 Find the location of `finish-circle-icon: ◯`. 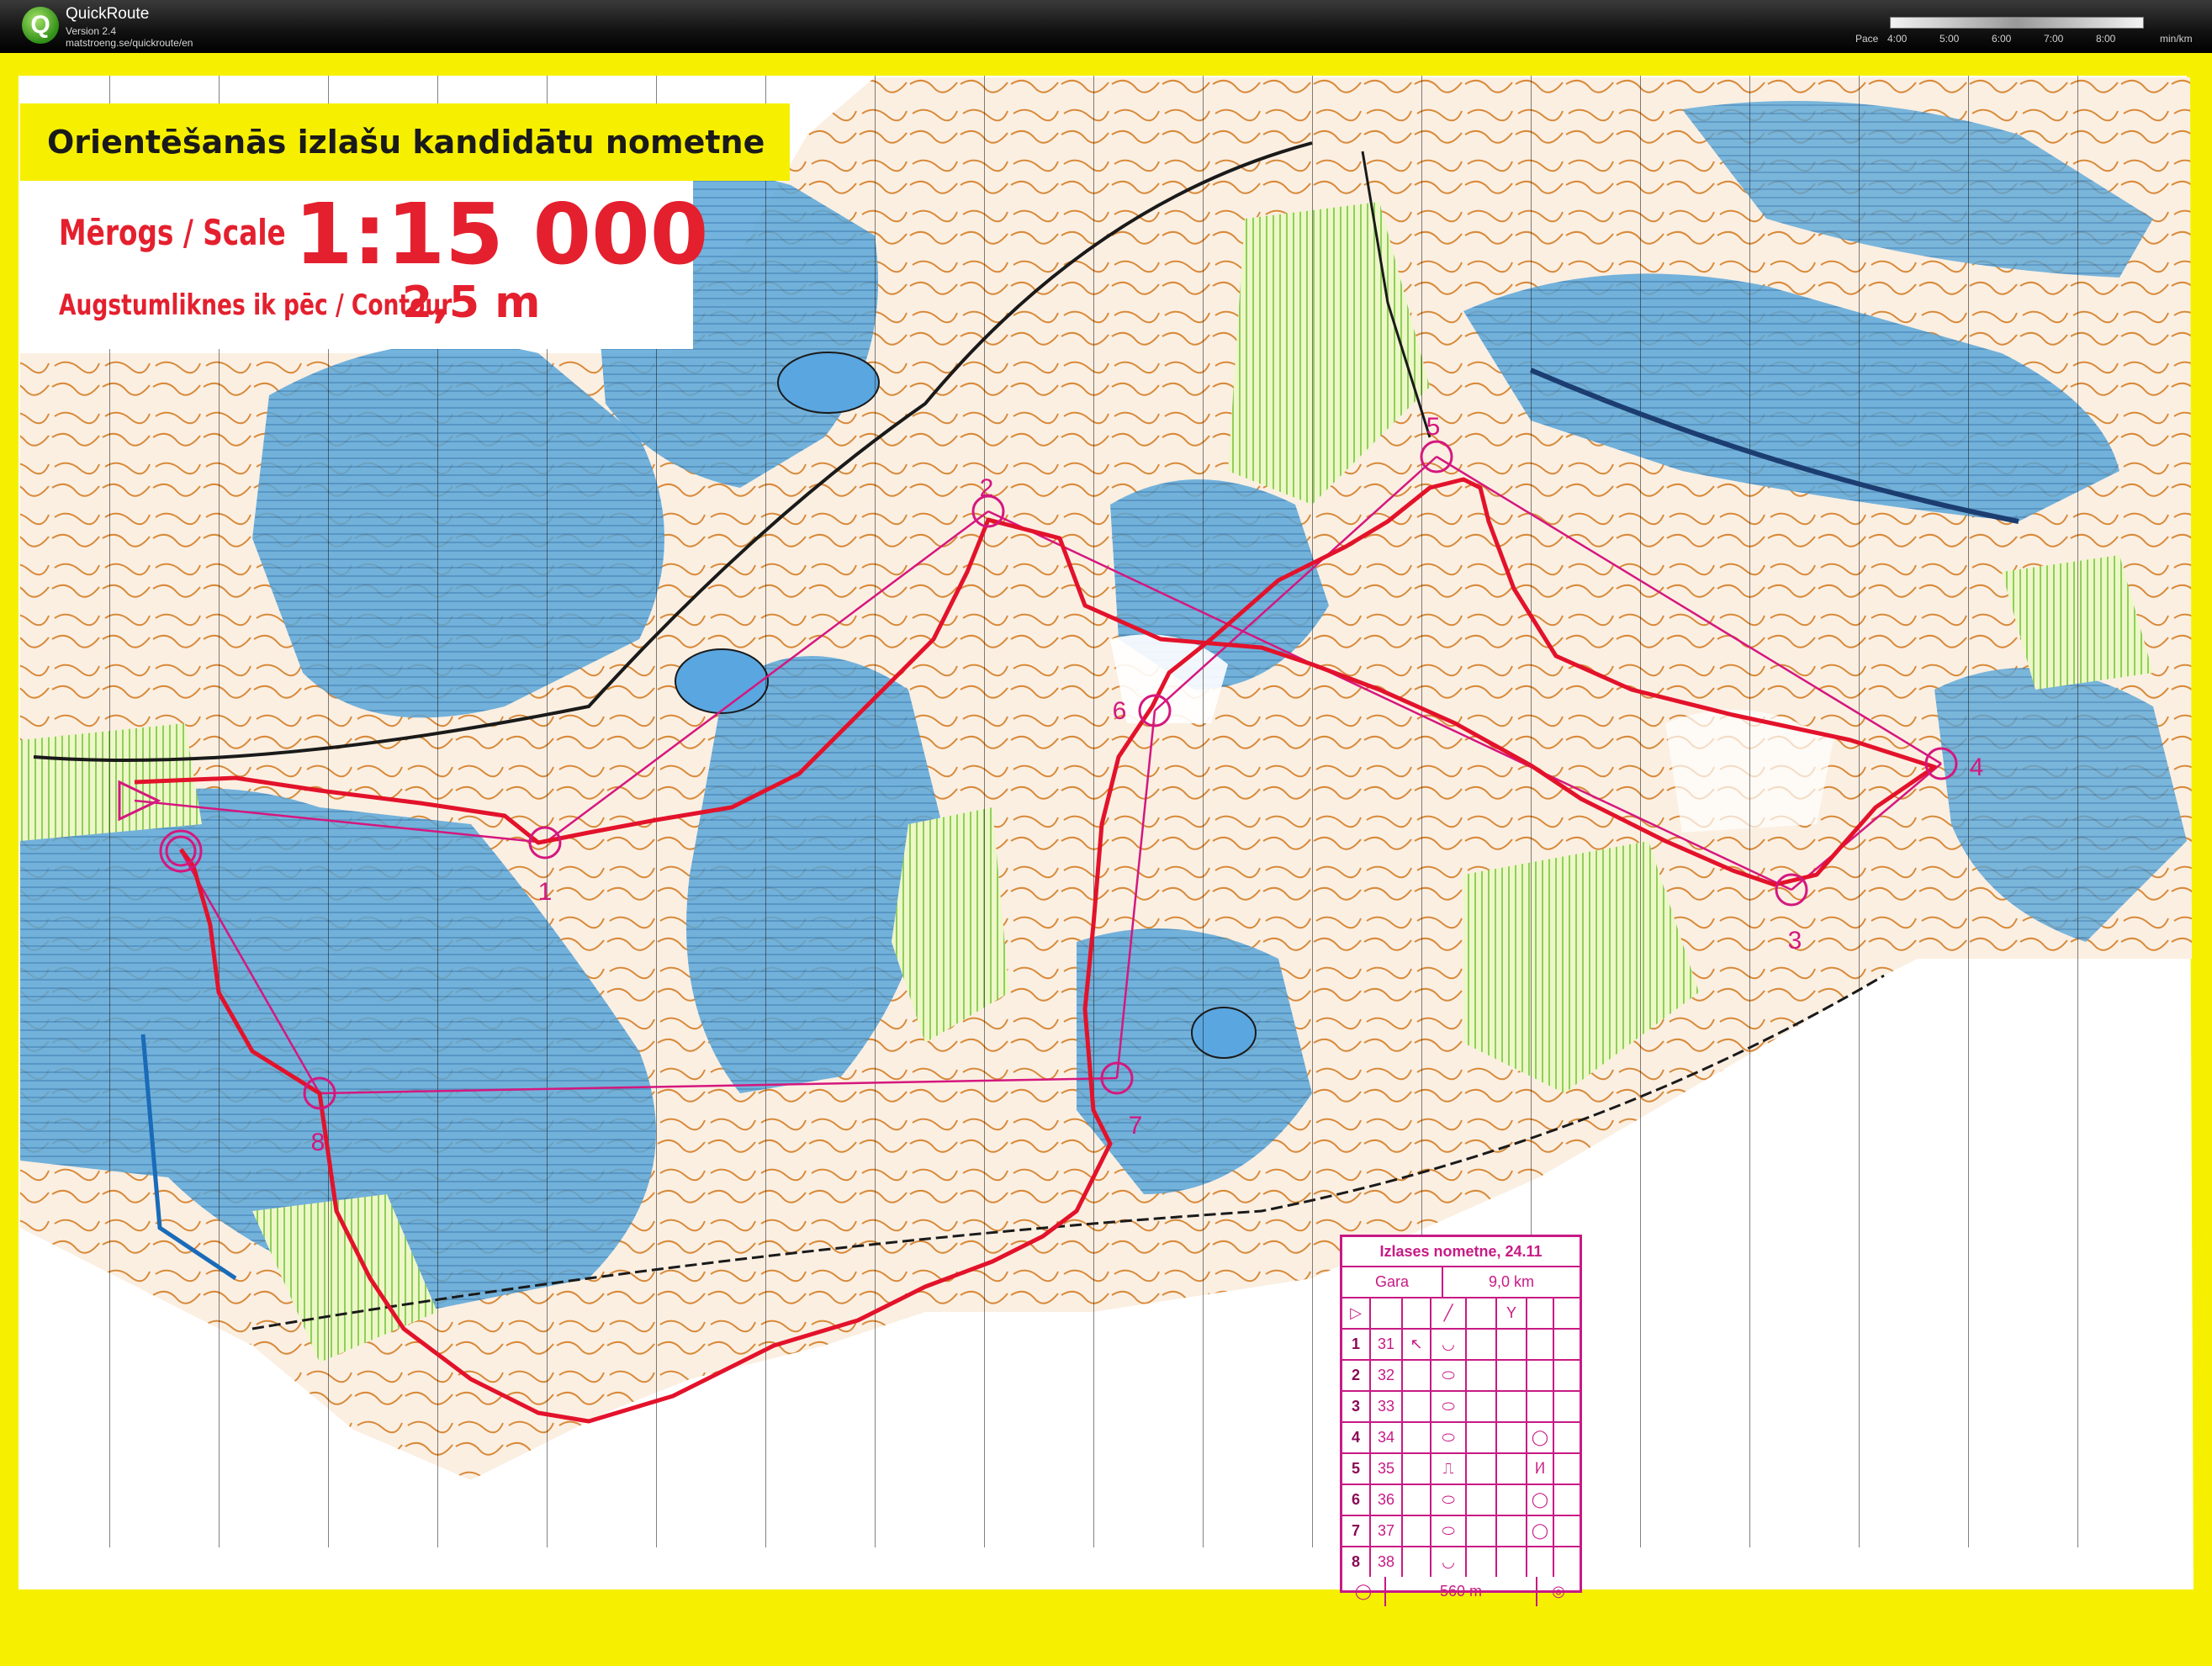

finish-circle-icon: ◯ is located at coordinates (1364, 1591).